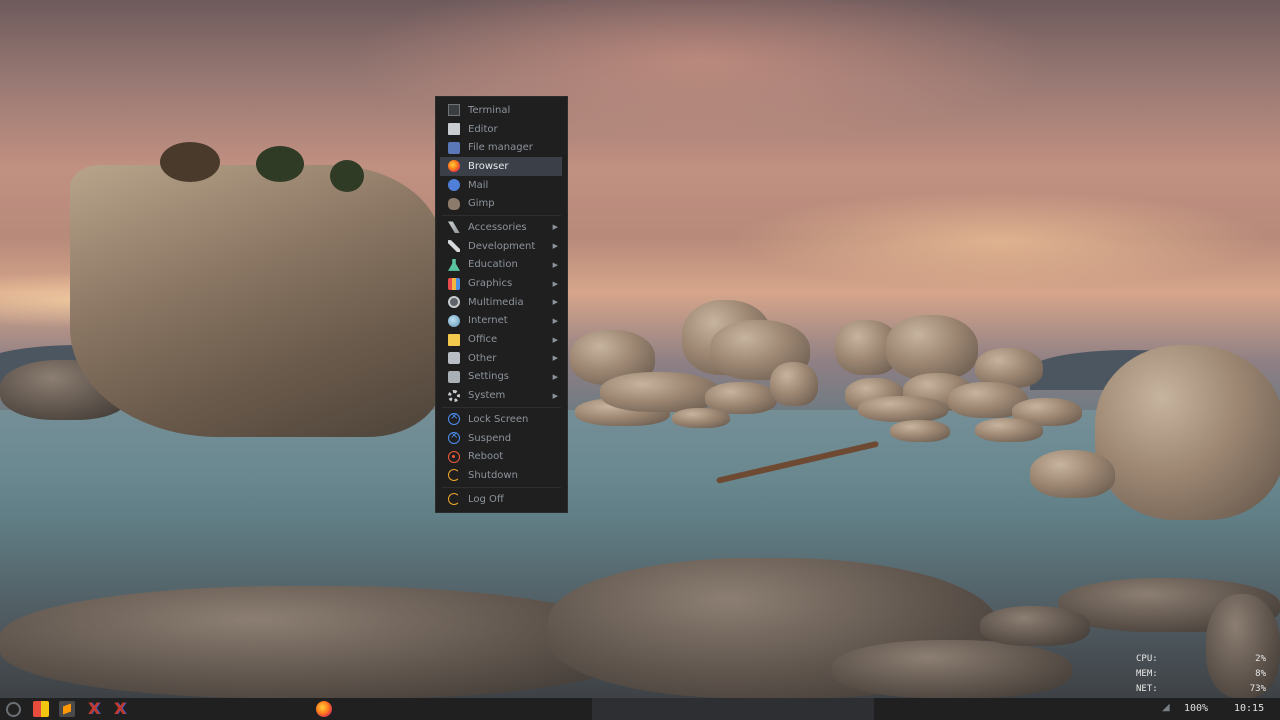 The image size is (1280, 720). I want to click on multimedia-icon, so click(454, 302).